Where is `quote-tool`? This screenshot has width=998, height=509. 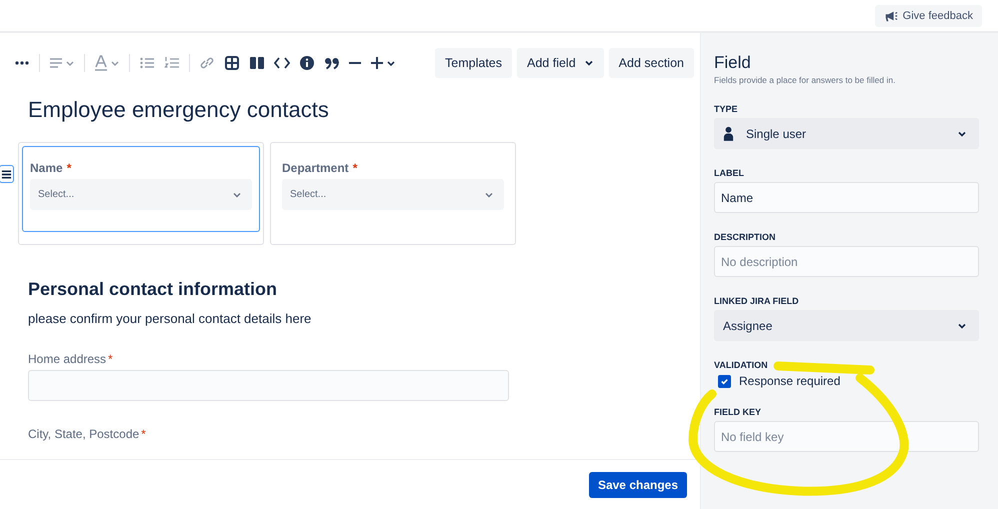 quote-tool is located at coordinates (332, 63).